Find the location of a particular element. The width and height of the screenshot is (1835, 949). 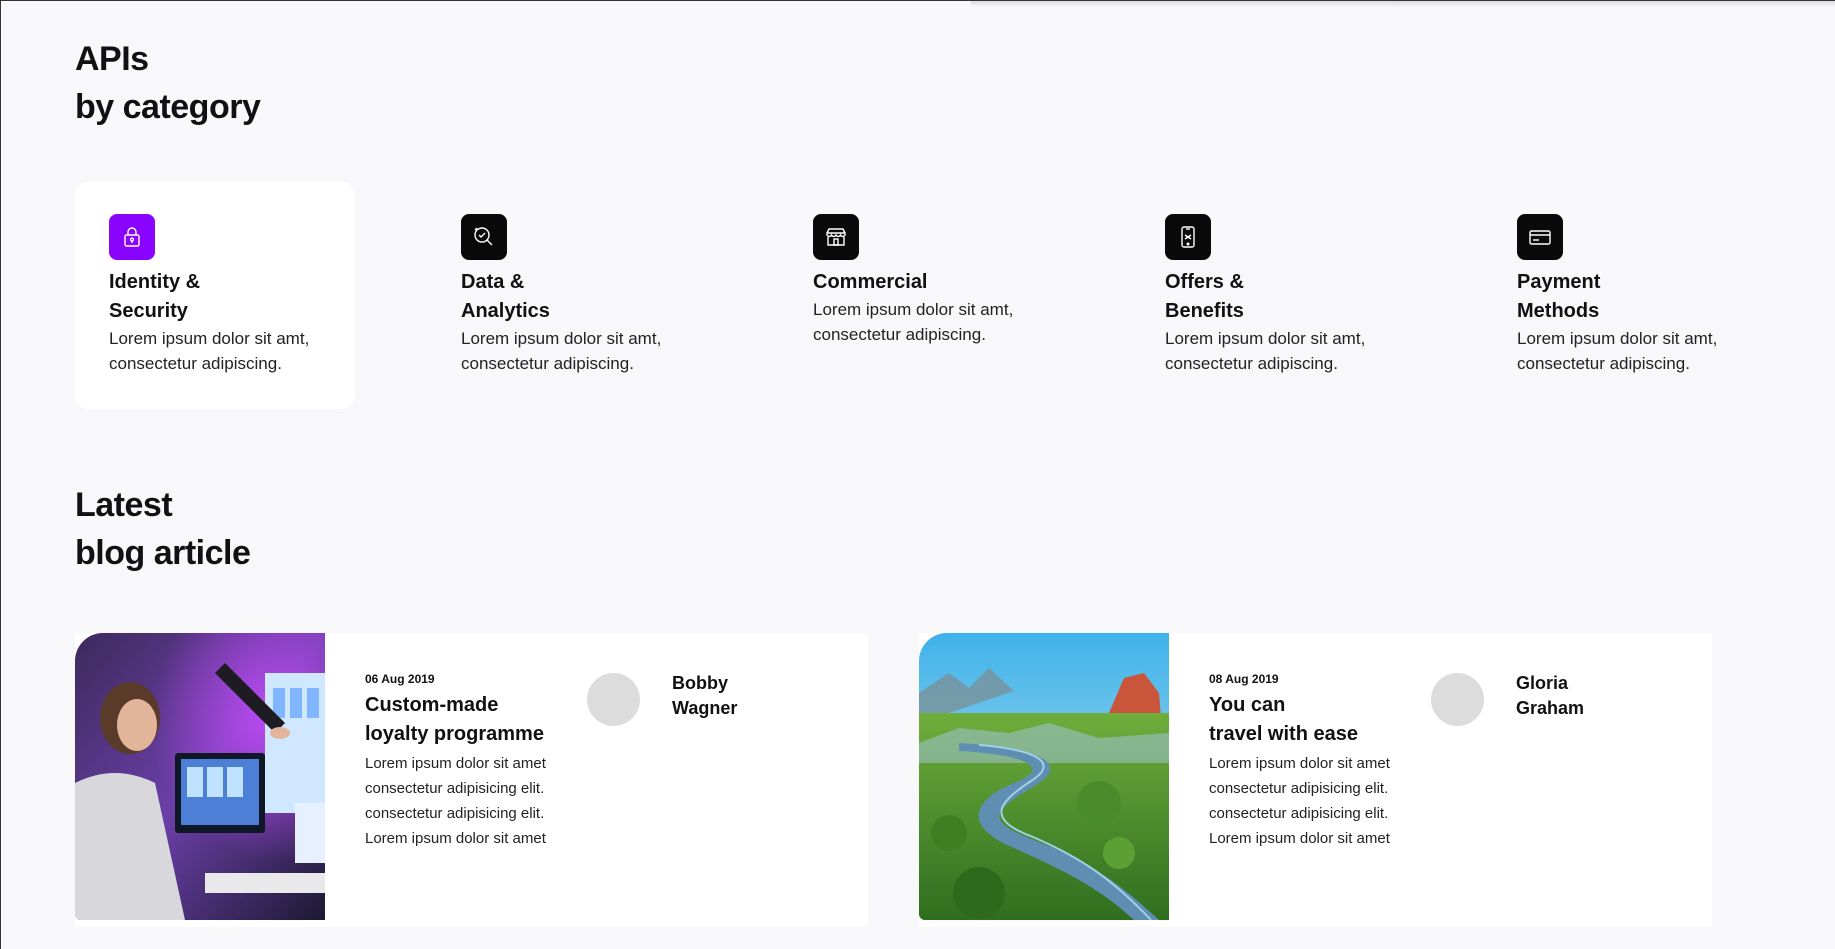

blog-title: You can travel with ease is located at coordinates (1309, 720).